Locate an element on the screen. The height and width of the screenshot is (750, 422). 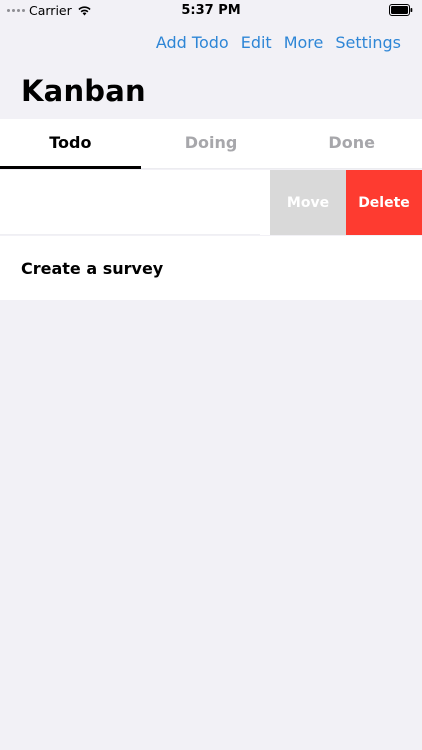
add-todo-button: Add Todo is located at coordinates (192, 42).